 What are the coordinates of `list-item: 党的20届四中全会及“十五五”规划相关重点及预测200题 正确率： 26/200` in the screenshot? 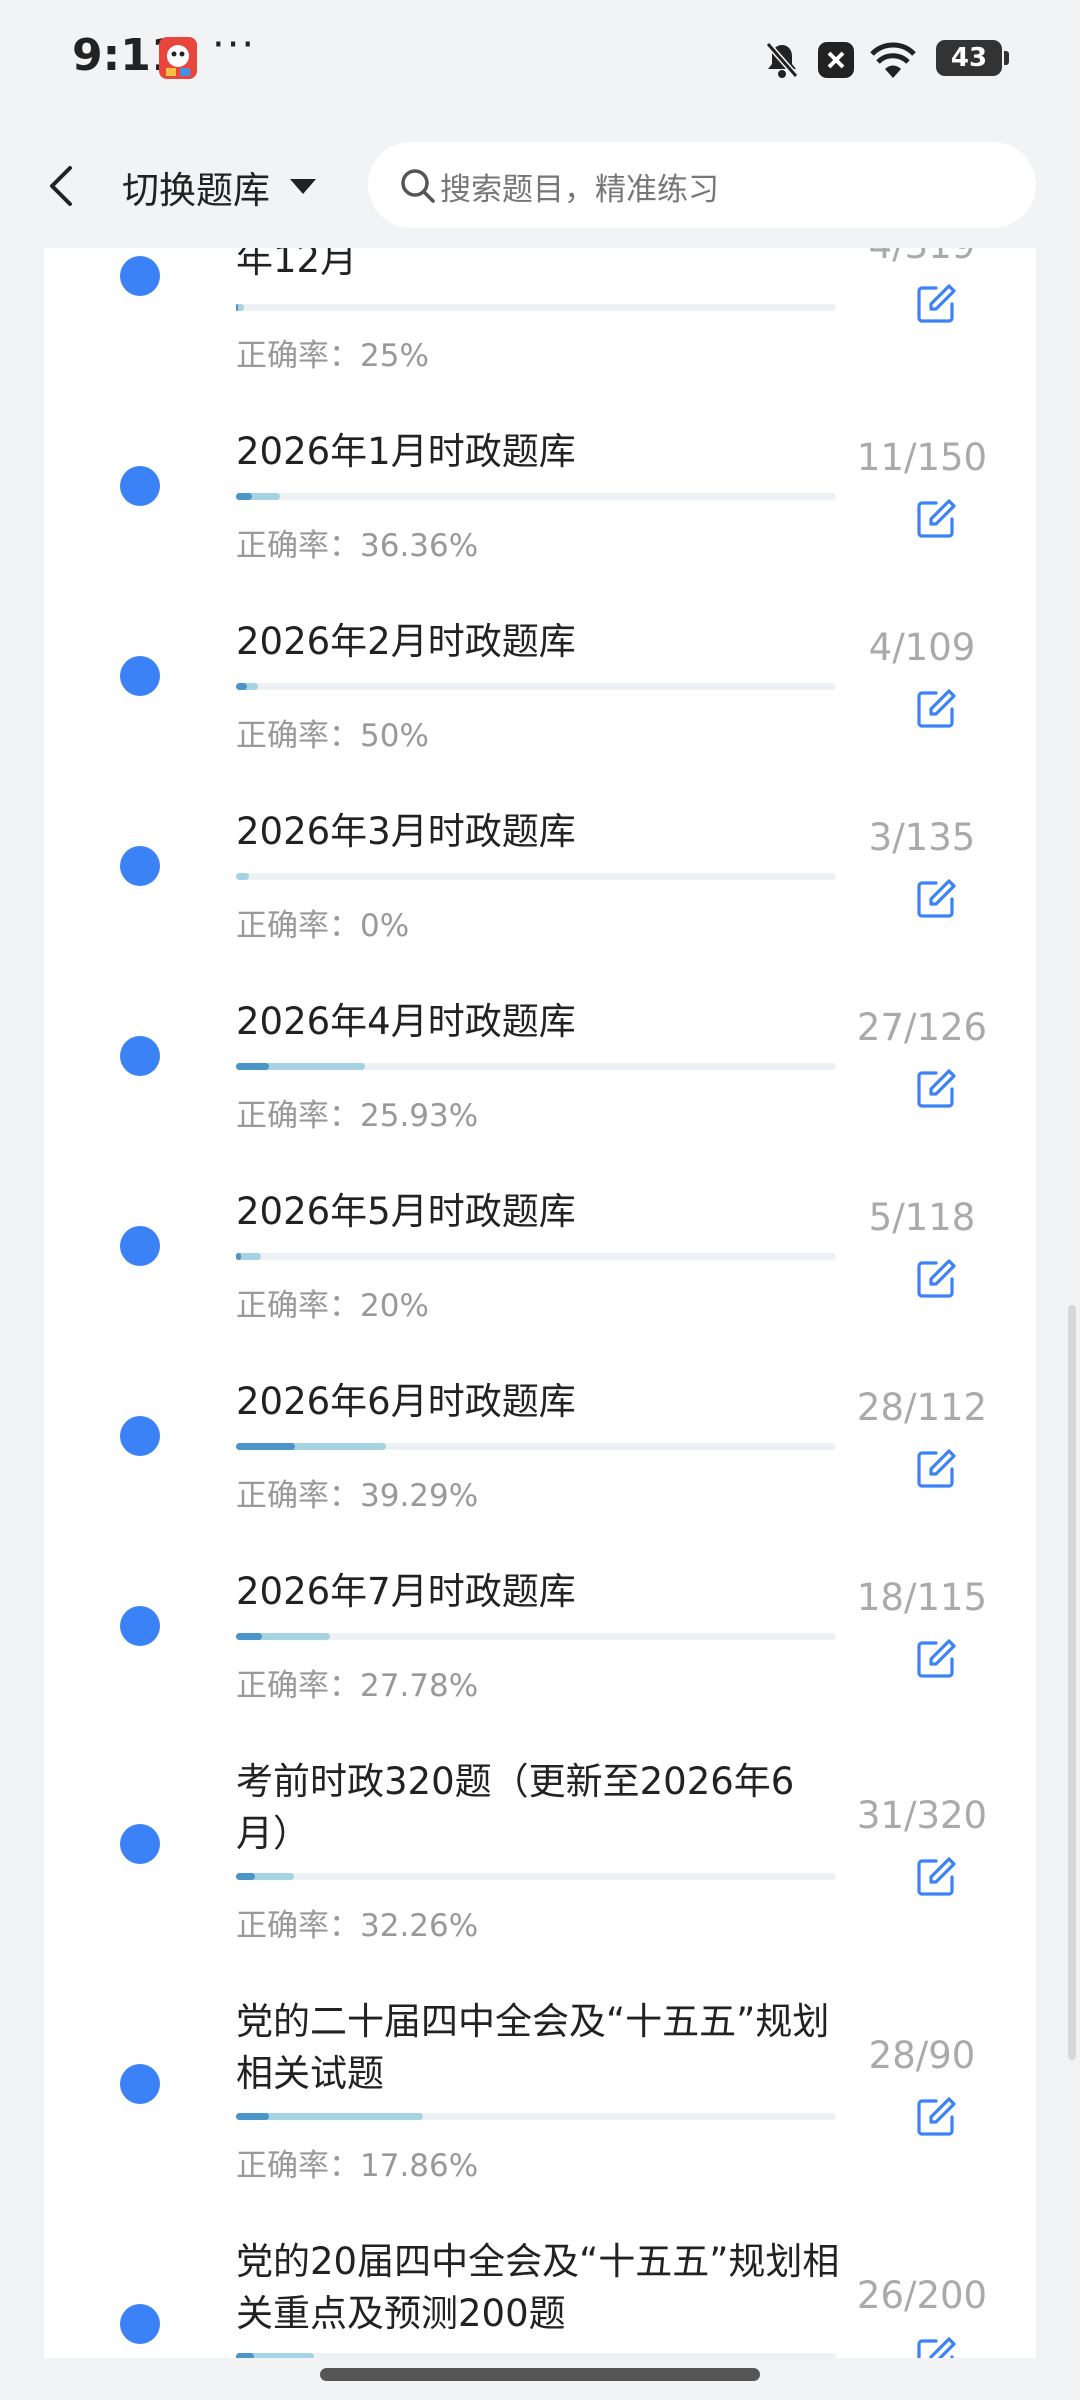 It's located at (540, 2289).